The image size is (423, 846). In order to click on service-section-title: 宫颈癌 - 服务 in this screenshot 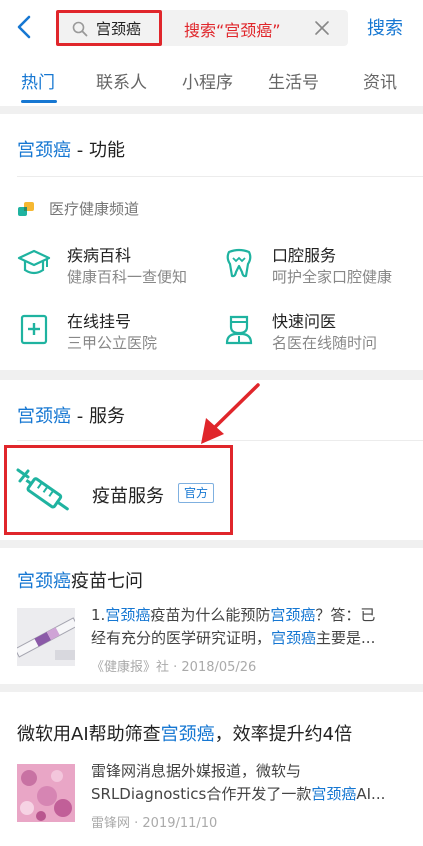, I will do `click(71, 415)`.